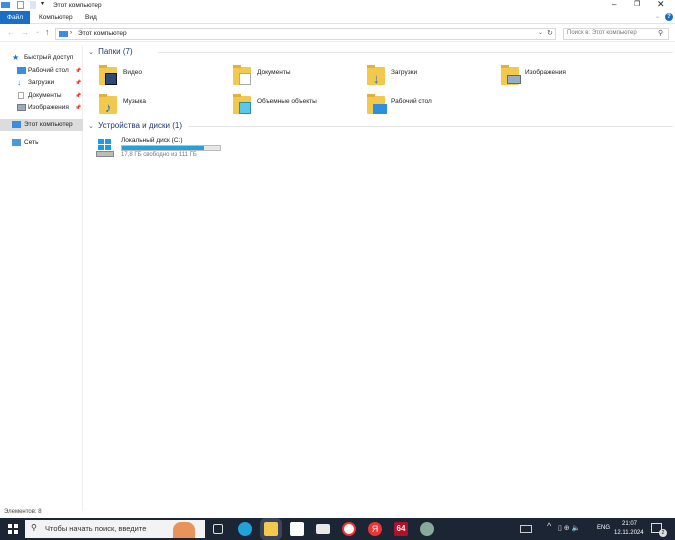 This screenshot has height=540, width=675. I want to click on clock-time: 21:07, so click(629, 524).